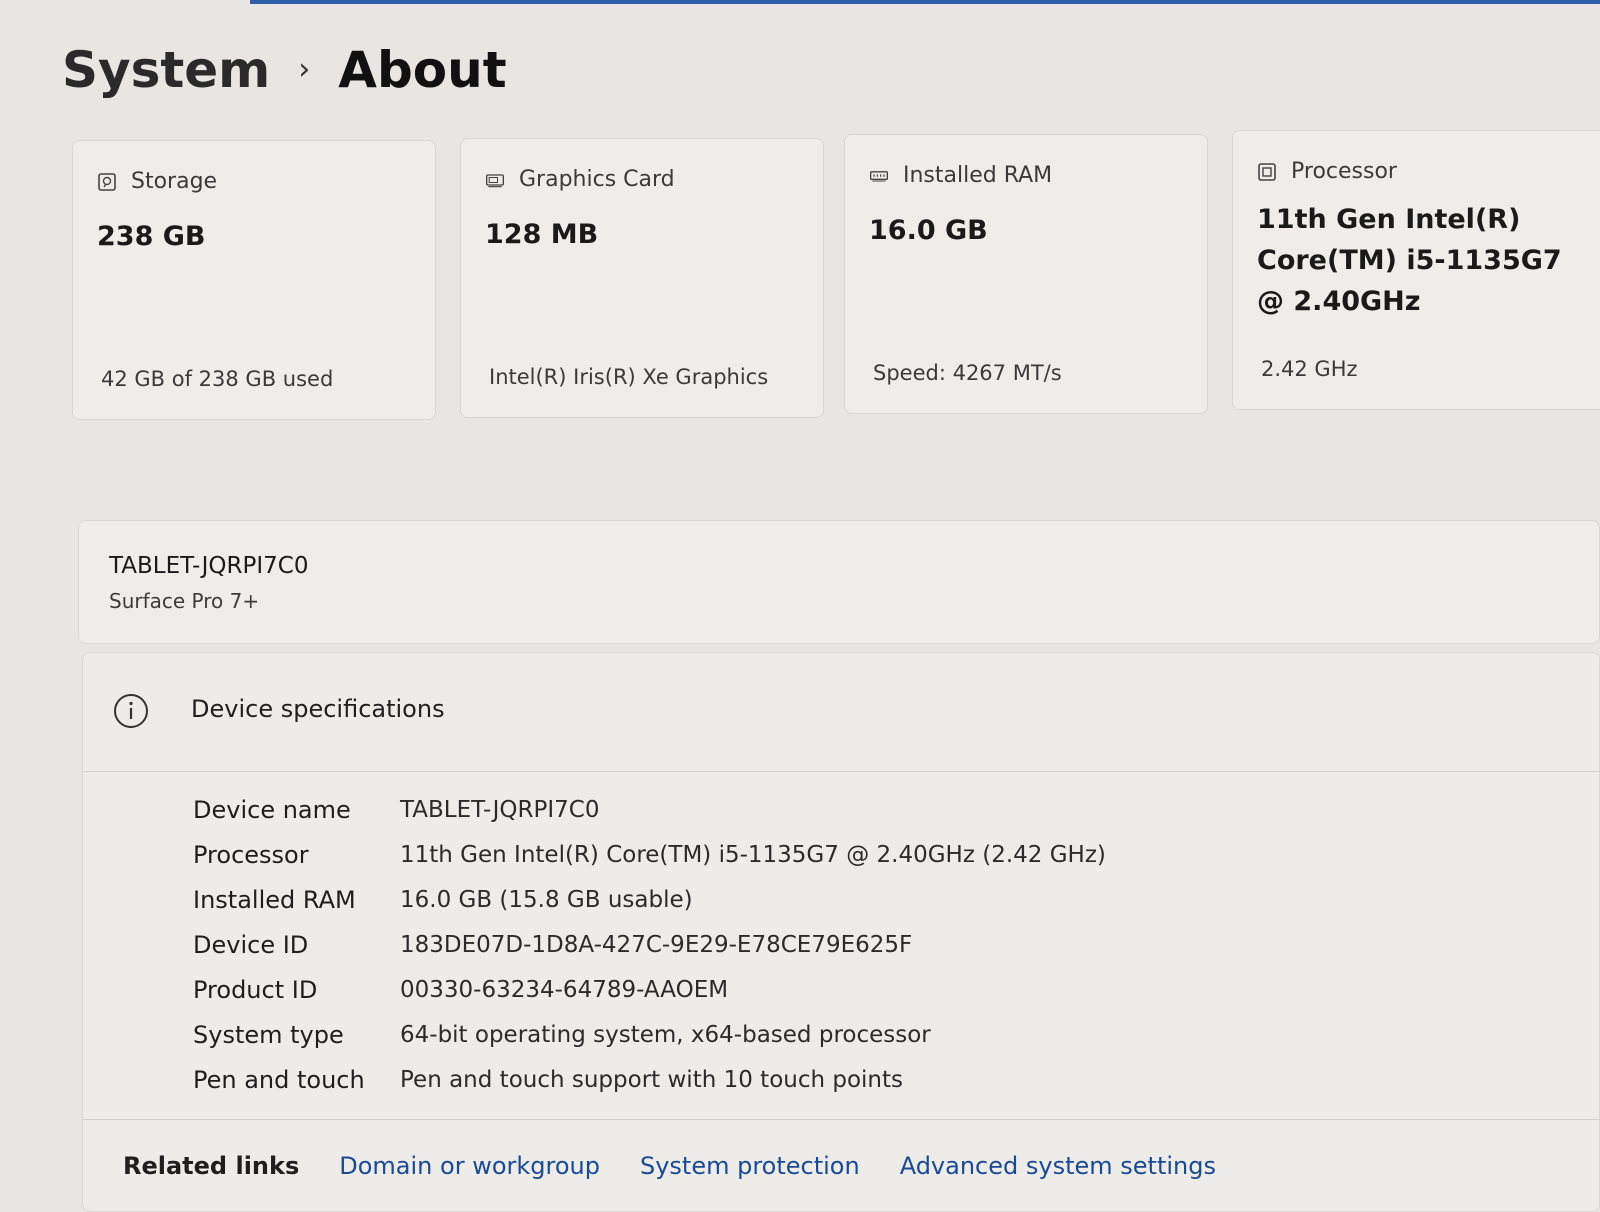 The width and height of the screenshot is (1600, 1212). Describe the element at coordinates (546, 900) in the screenshot. I see `spec-value: 16.0 GB (15.8 GB usable)` at that location.